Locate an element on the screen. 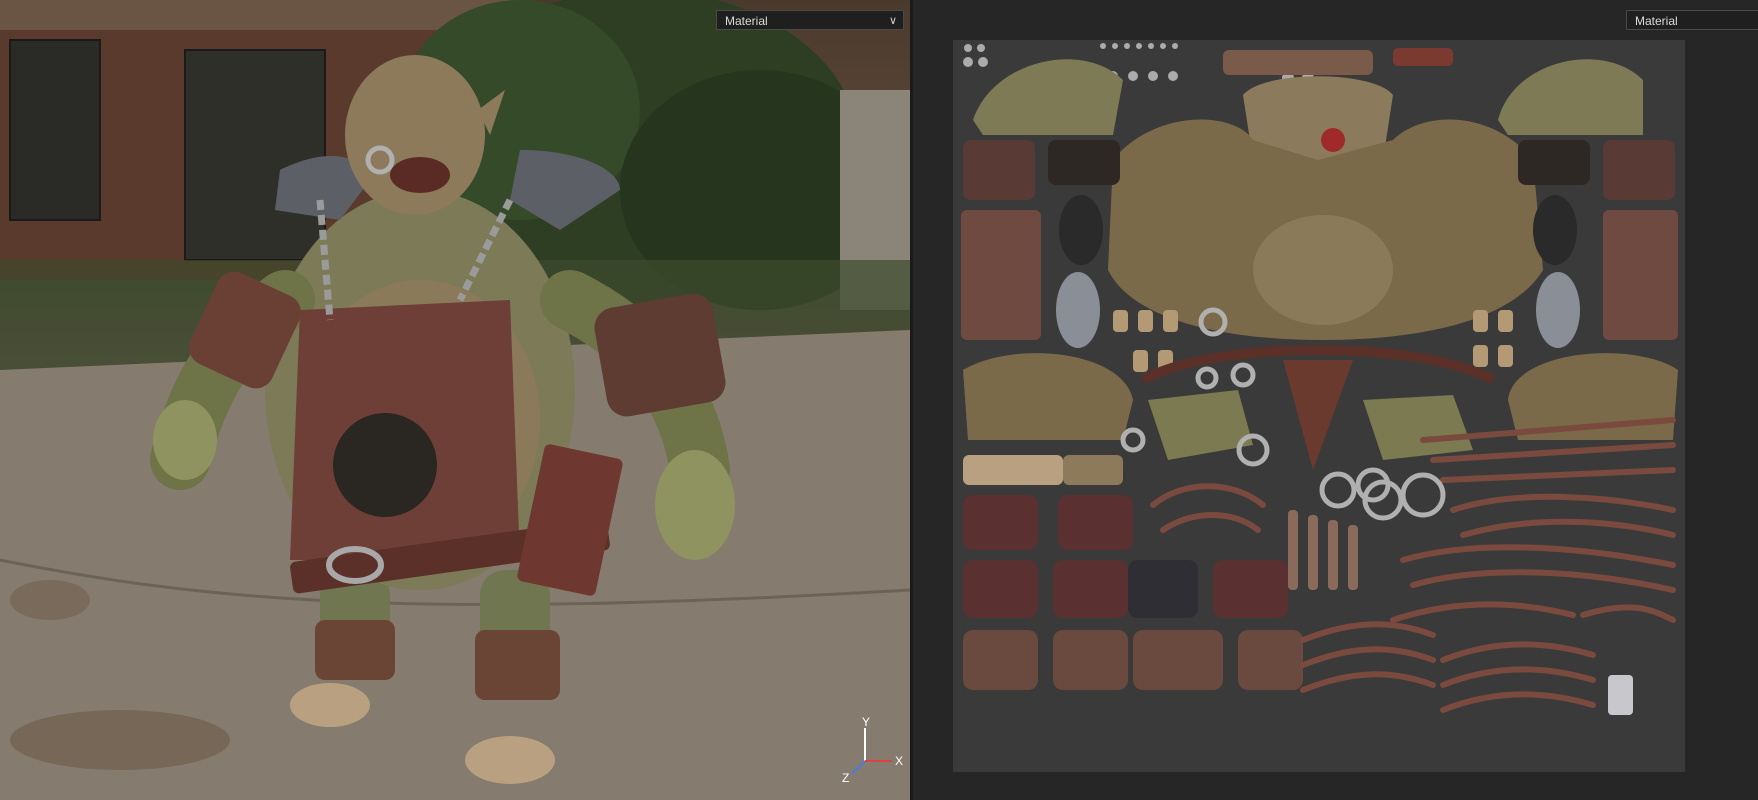 This screenshot has height=800, width=1758. axis-y-label: Y is located at coordinates (866, 722).